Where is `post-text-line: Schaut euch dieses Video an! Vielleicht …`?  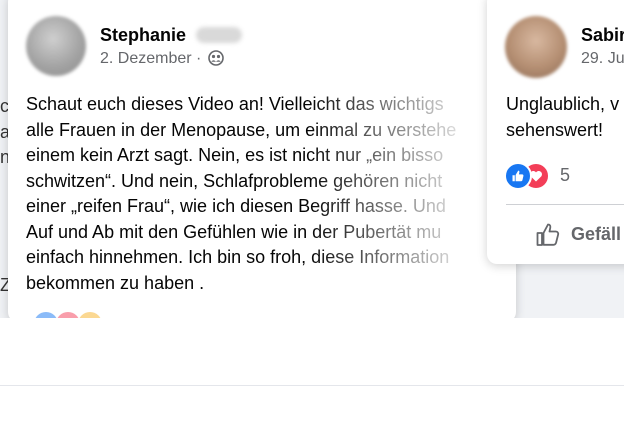
post-text-line: Schaut euch dieses Video an! Vielleicht … is located at coordinates (235, 104).